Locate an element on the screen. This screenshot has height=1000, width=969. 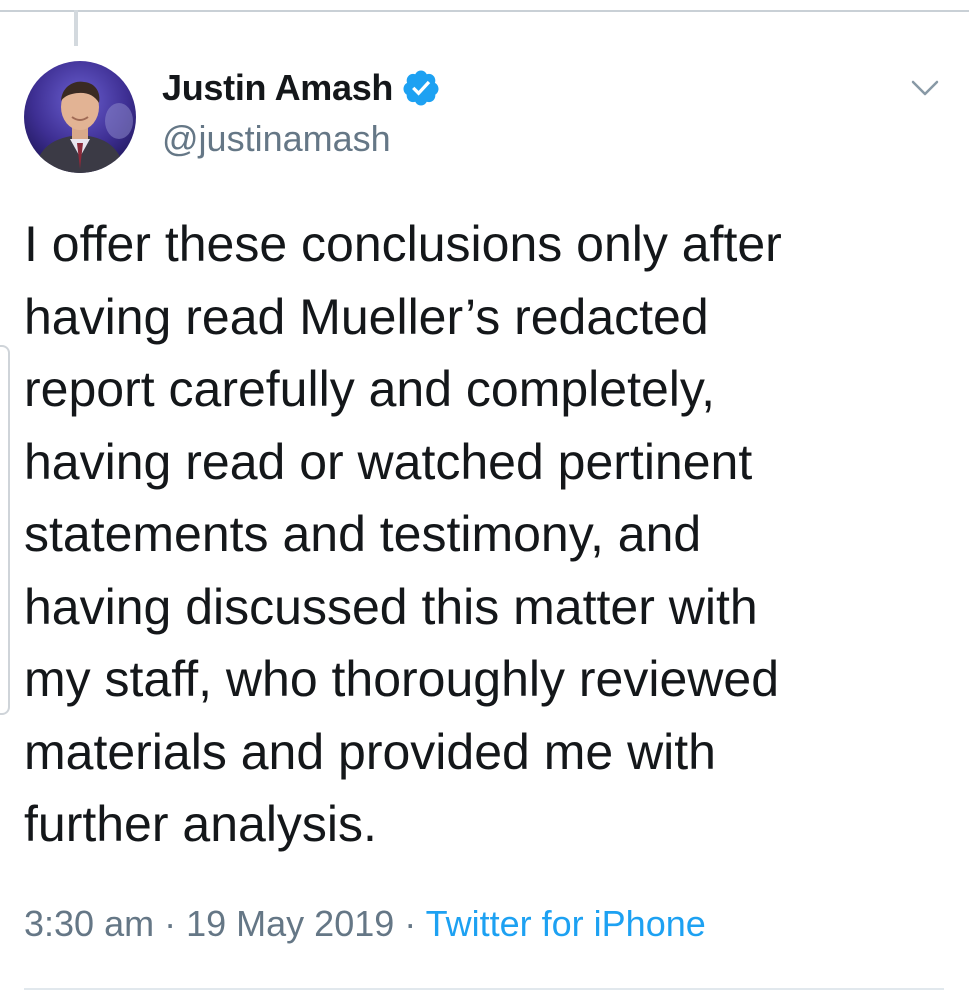
avatar is located at coordinates (80, 117).